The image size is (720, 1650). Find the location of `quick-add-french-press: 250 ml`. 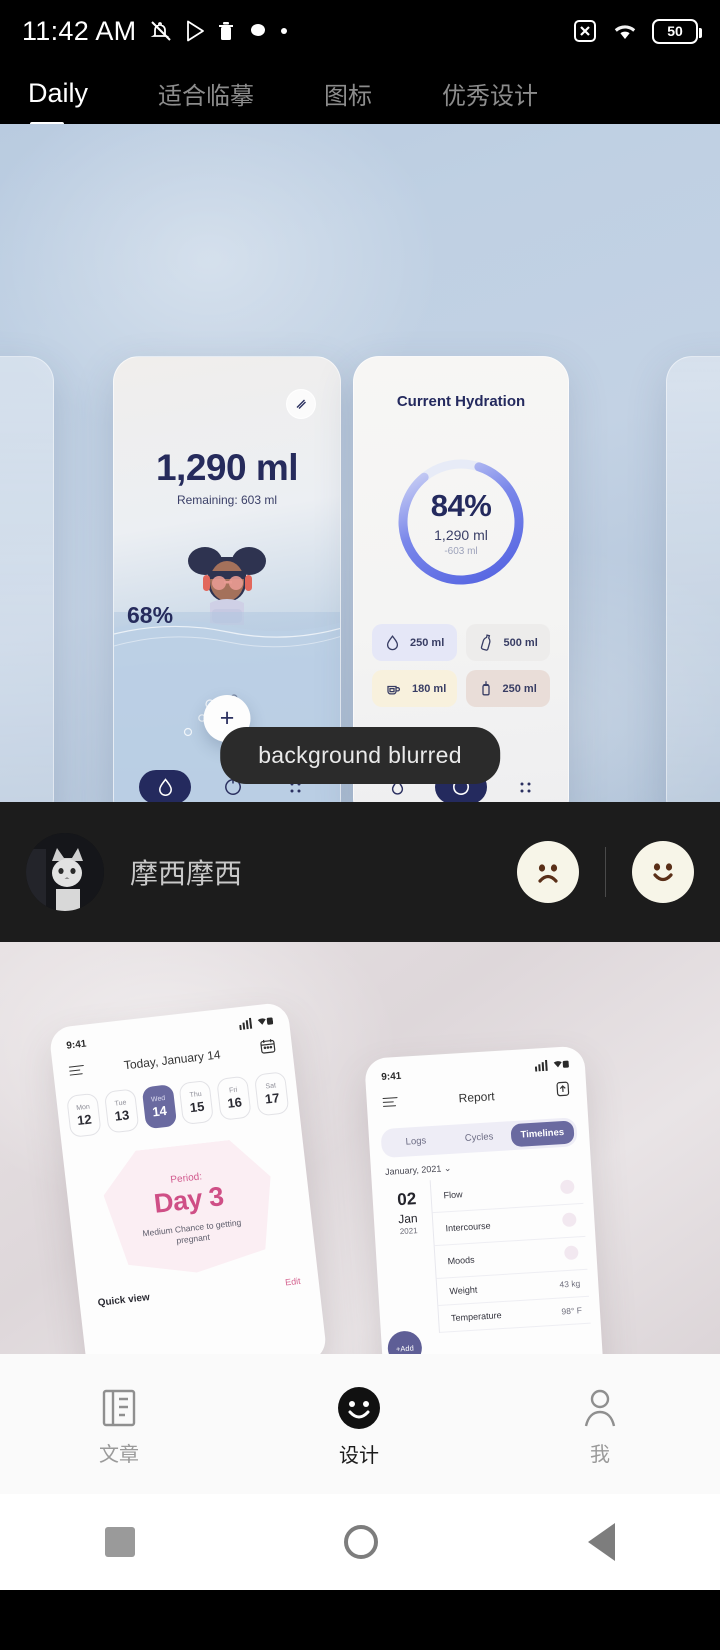

quick-add-french-press: 250 ml is located at coordinates (507, 688).